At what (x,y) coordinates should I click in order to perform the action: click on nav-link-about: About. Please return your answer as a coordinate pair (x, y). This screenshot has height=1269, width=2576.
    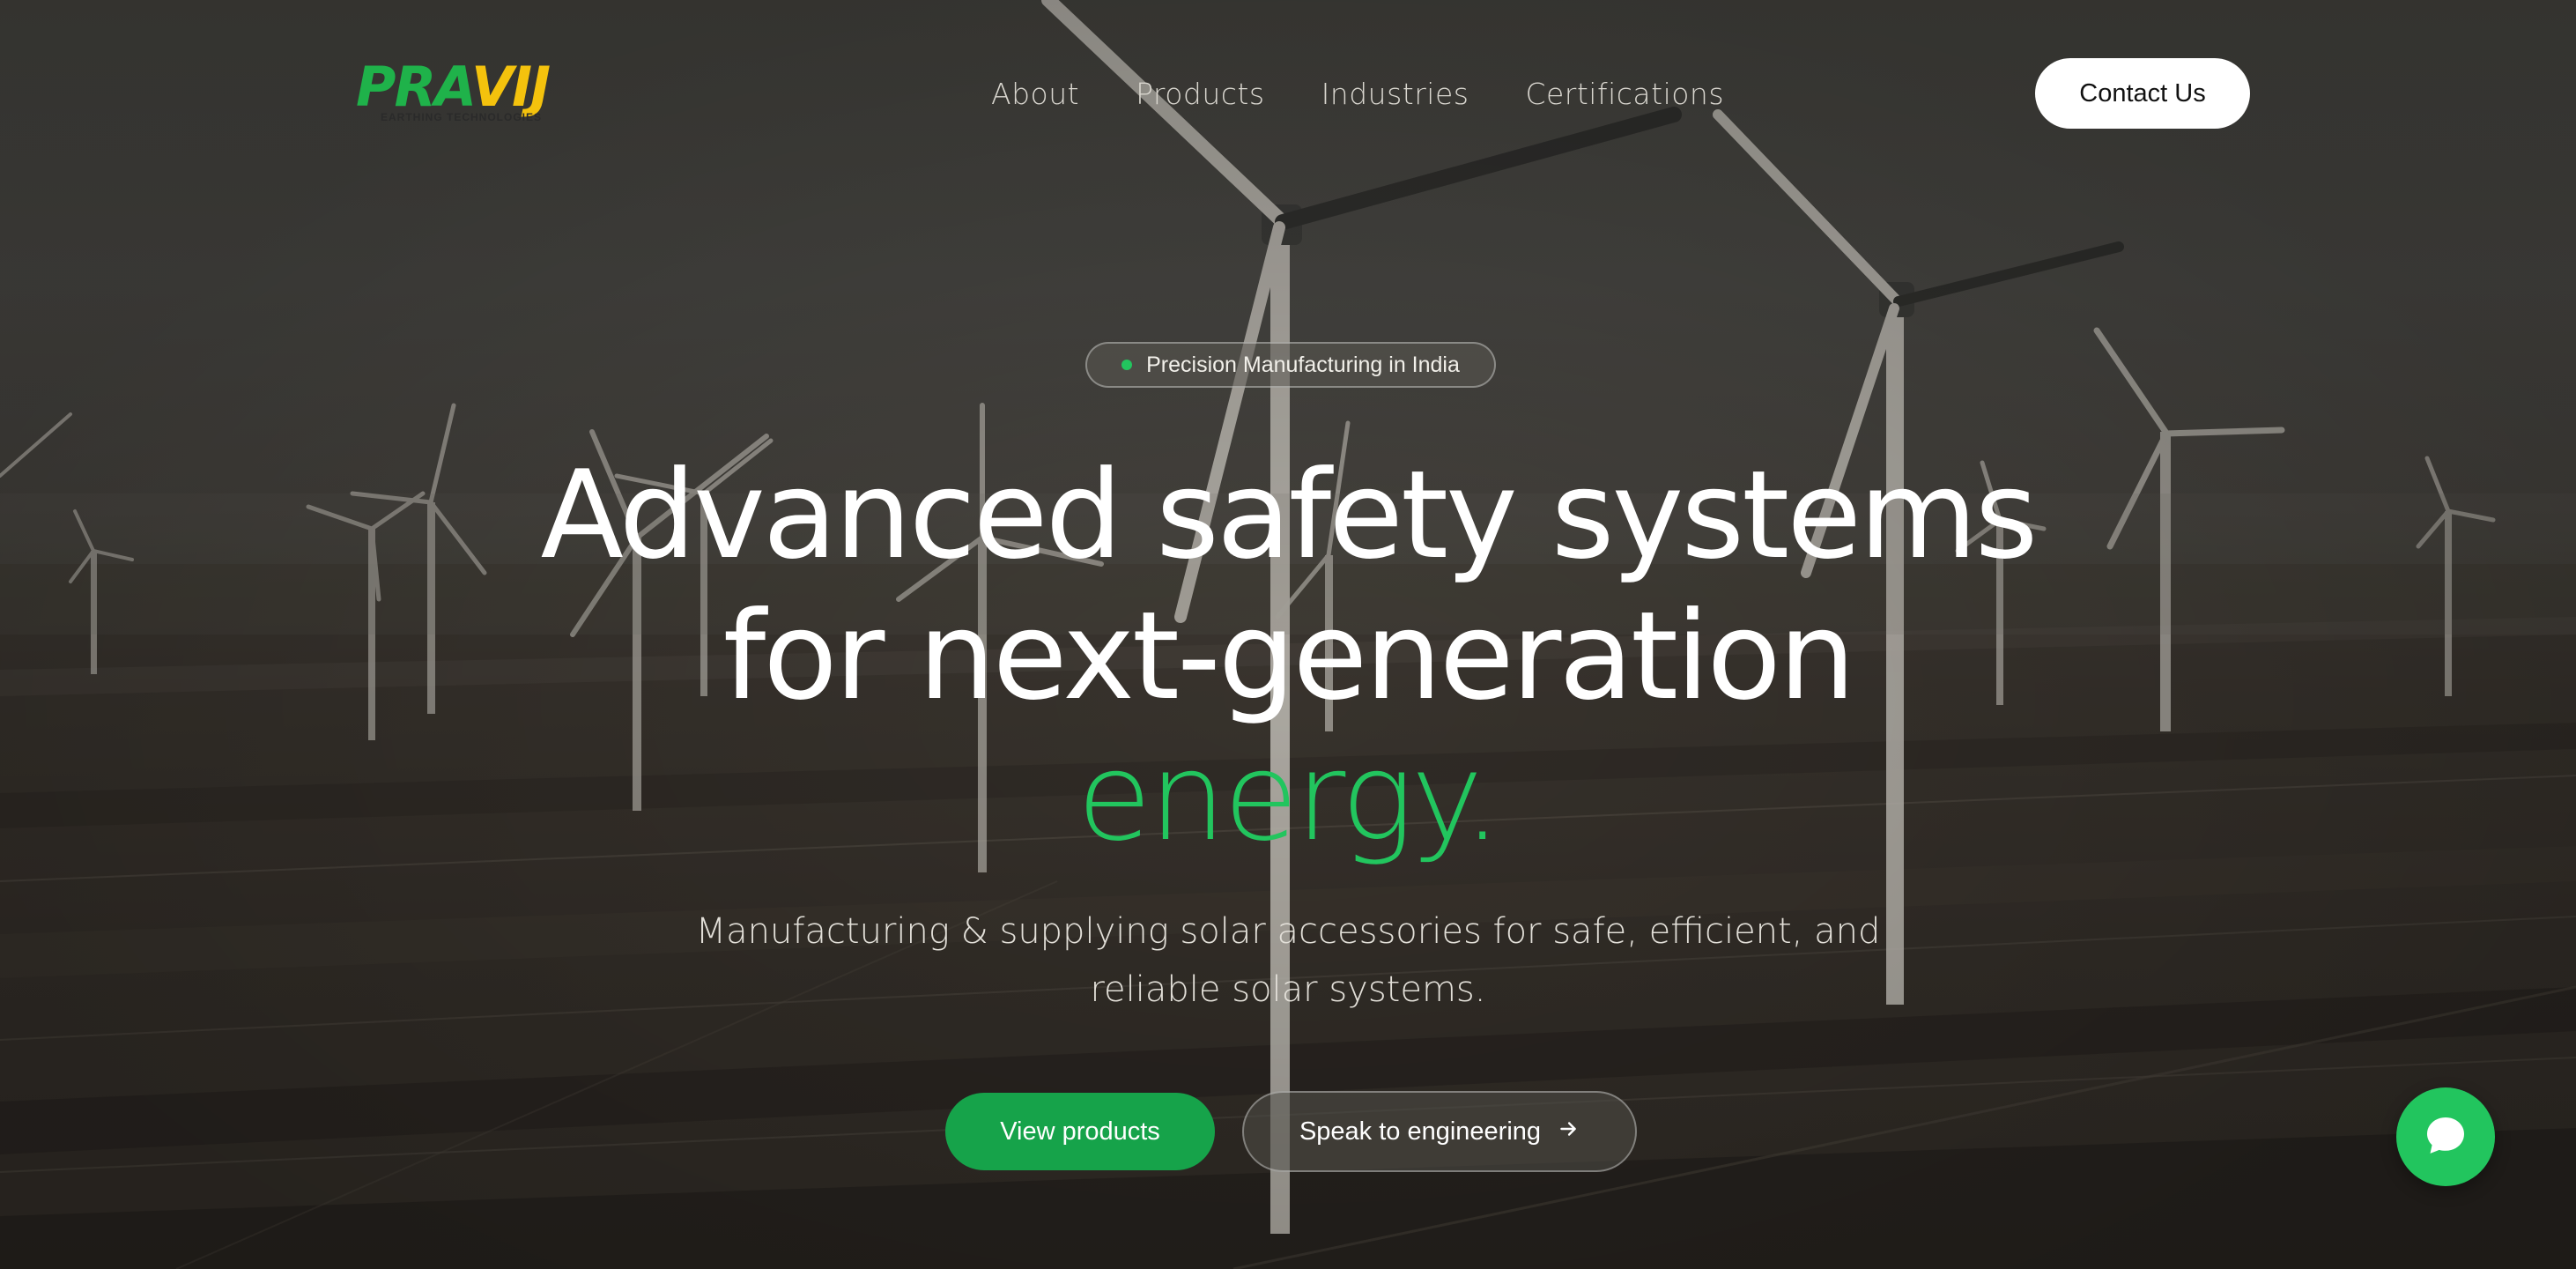
    Looking at the image, I should click on (1035, 94).